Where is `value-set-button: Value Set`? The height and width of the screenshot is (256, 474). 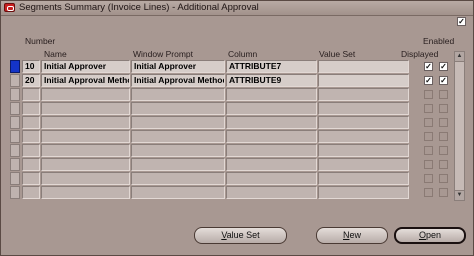 value-set-button: Value Set is located at coordinates (240, 235).